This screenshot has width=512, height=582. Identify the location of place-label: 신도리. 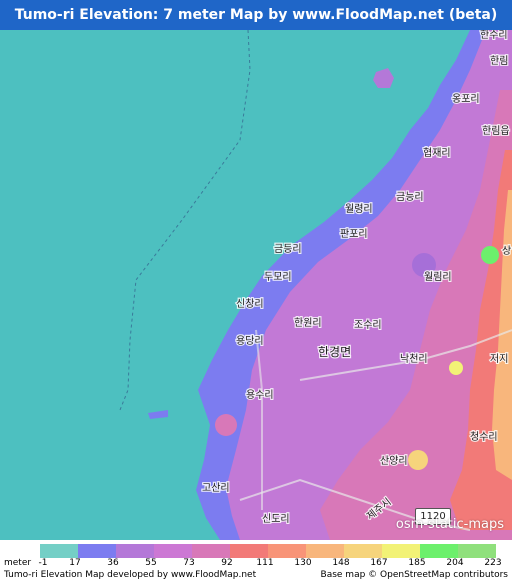
(276, 519).